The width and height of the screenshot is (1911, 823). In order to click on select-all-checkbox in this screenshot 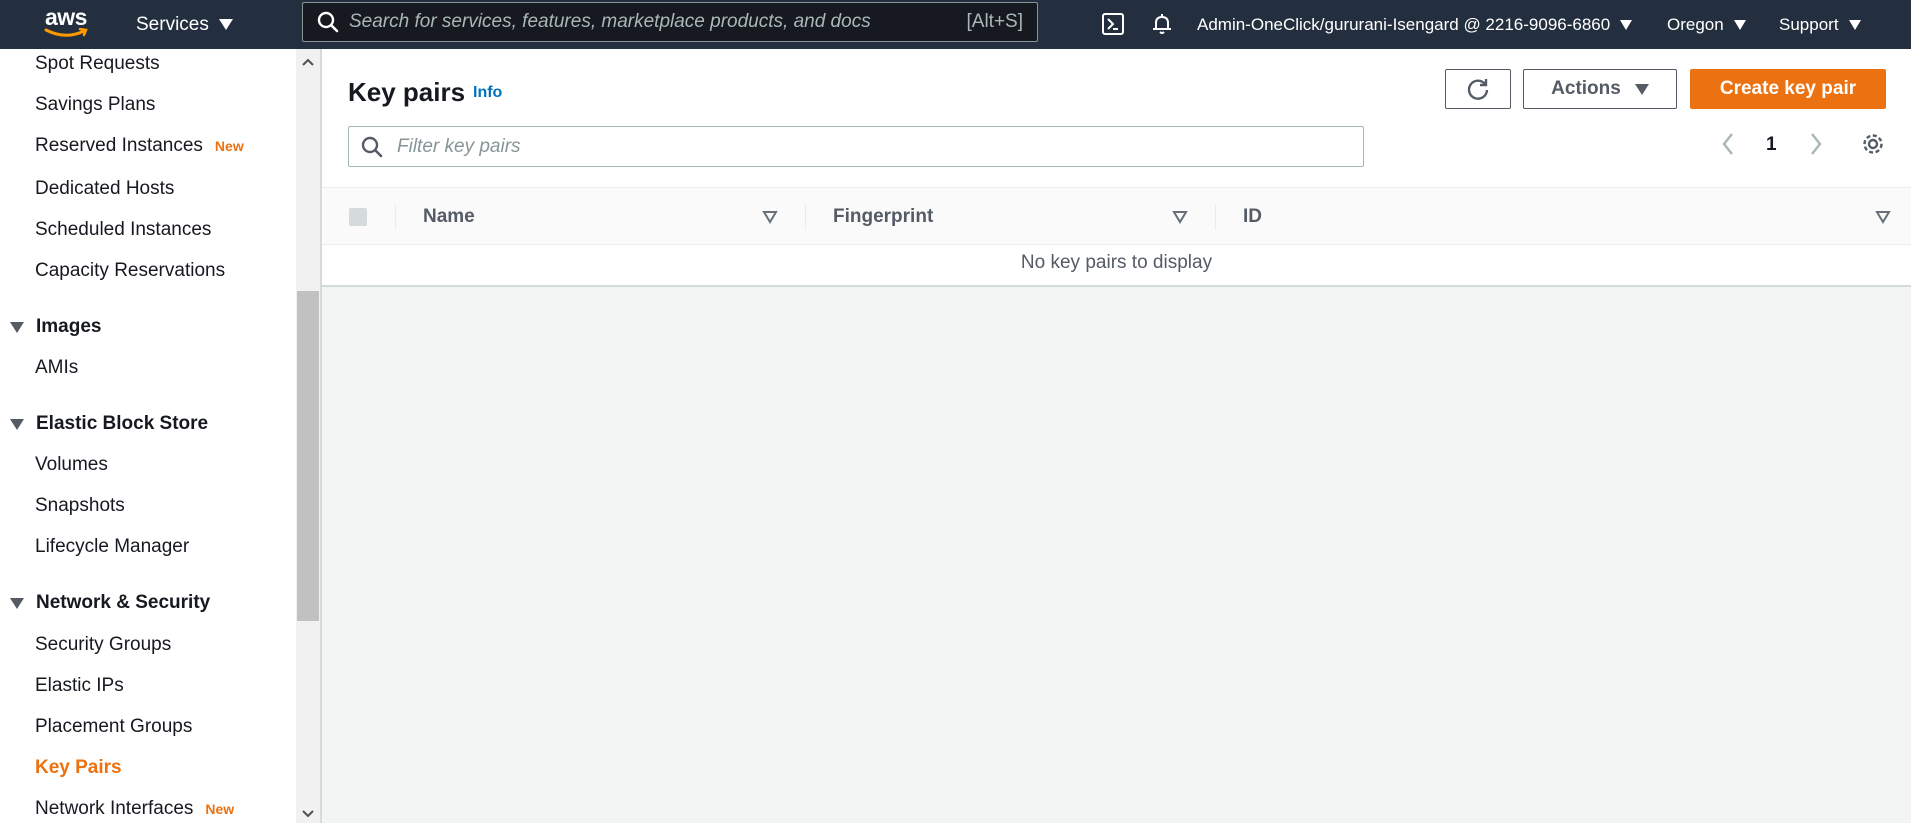, I will do `click(358, 217)`.